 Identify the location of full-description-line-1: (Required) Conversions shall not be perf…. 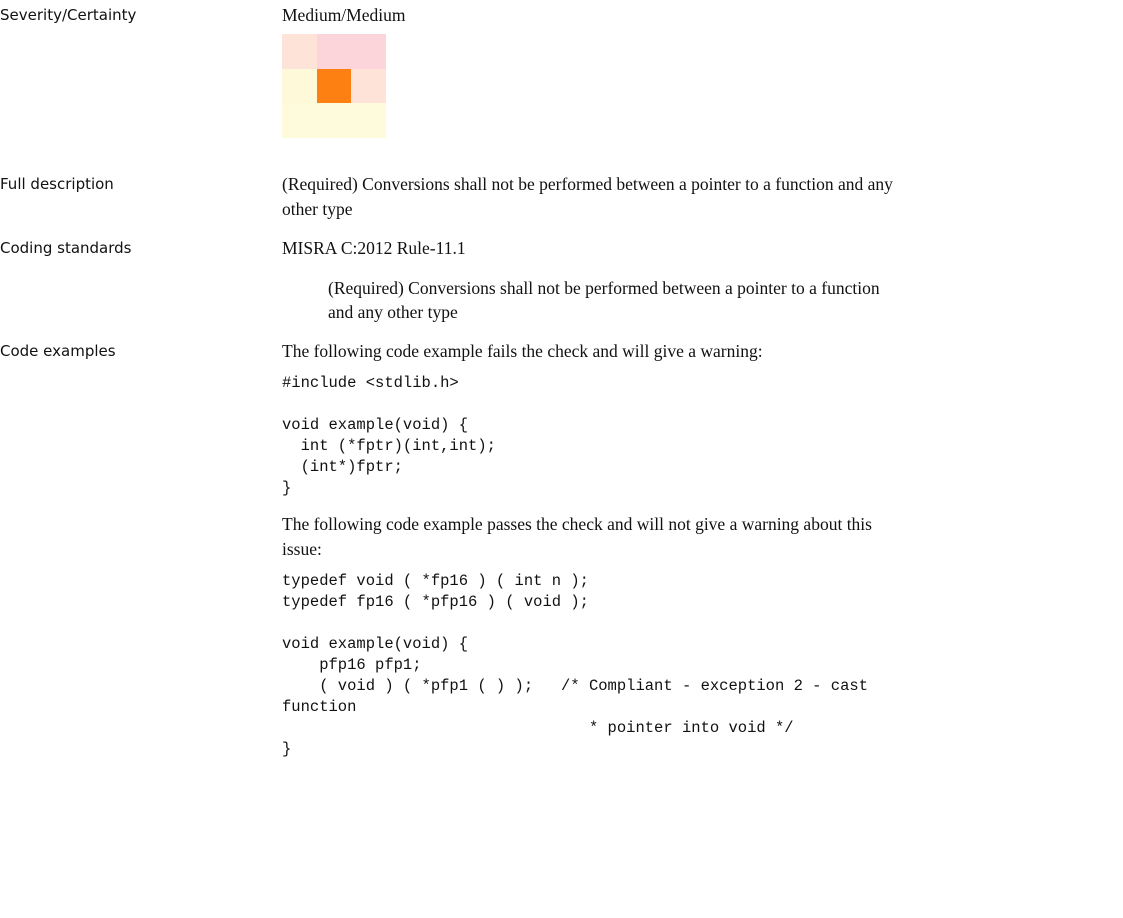
(587, 184).